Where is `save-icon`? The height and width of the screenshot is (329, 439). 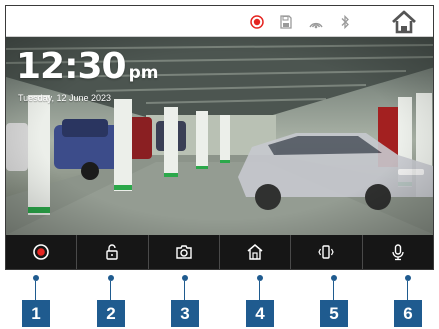 save-icon is located at coordinates (286, 22).